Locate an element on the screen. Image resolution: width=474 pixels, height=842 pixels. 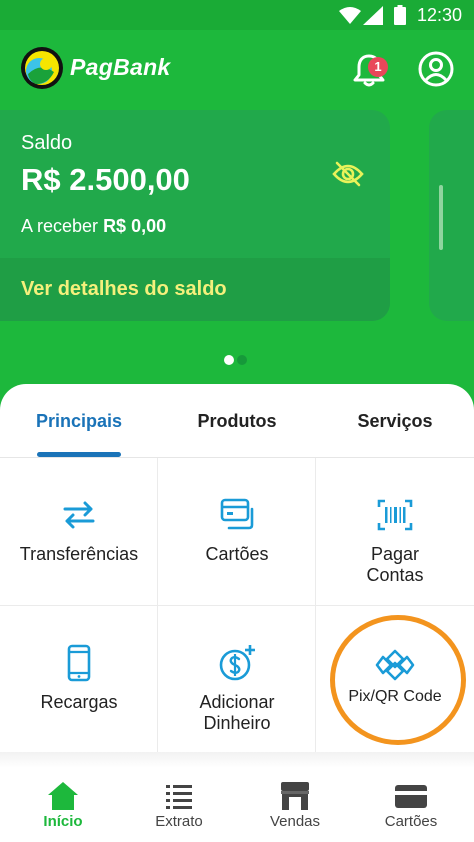
action-transferencias: Transferências is located at coordinates (79, 532).